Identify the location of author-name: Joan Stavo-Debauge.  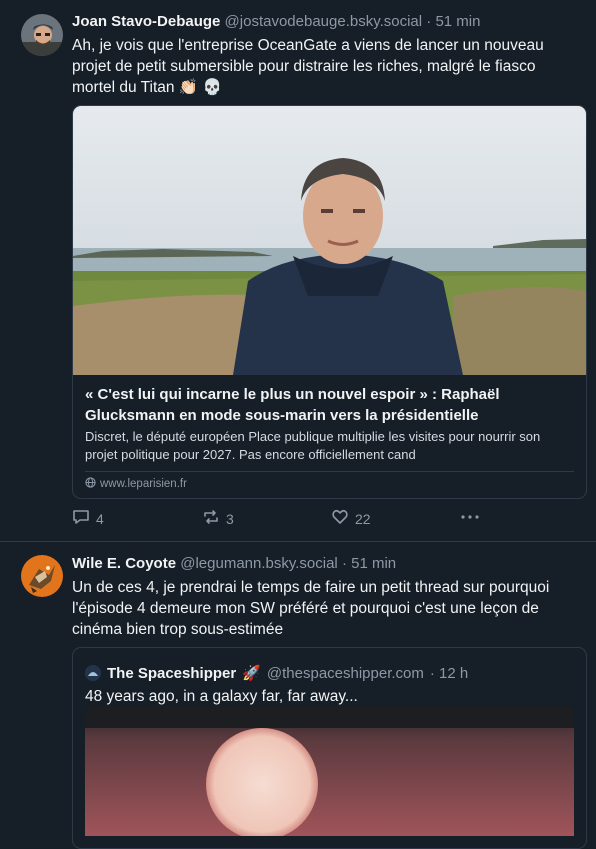
(146, 21).